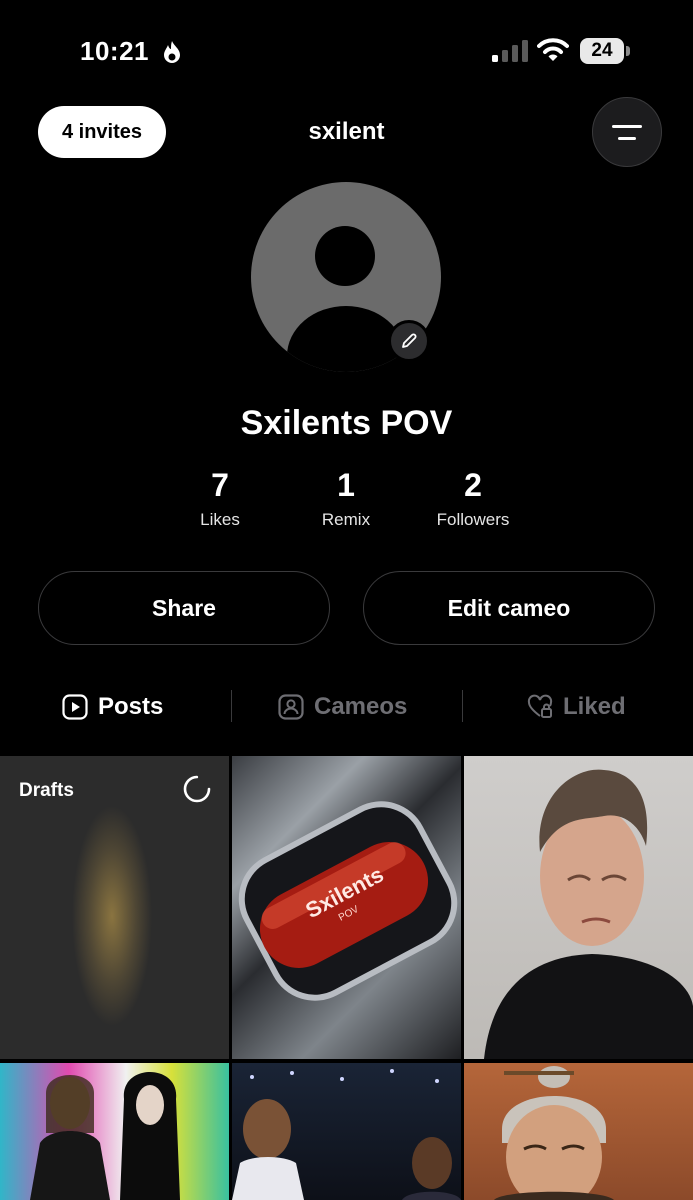 The height and width of the screenshot is (1200, 693). I want to click on stat-label: Remix, so click(346, 519).